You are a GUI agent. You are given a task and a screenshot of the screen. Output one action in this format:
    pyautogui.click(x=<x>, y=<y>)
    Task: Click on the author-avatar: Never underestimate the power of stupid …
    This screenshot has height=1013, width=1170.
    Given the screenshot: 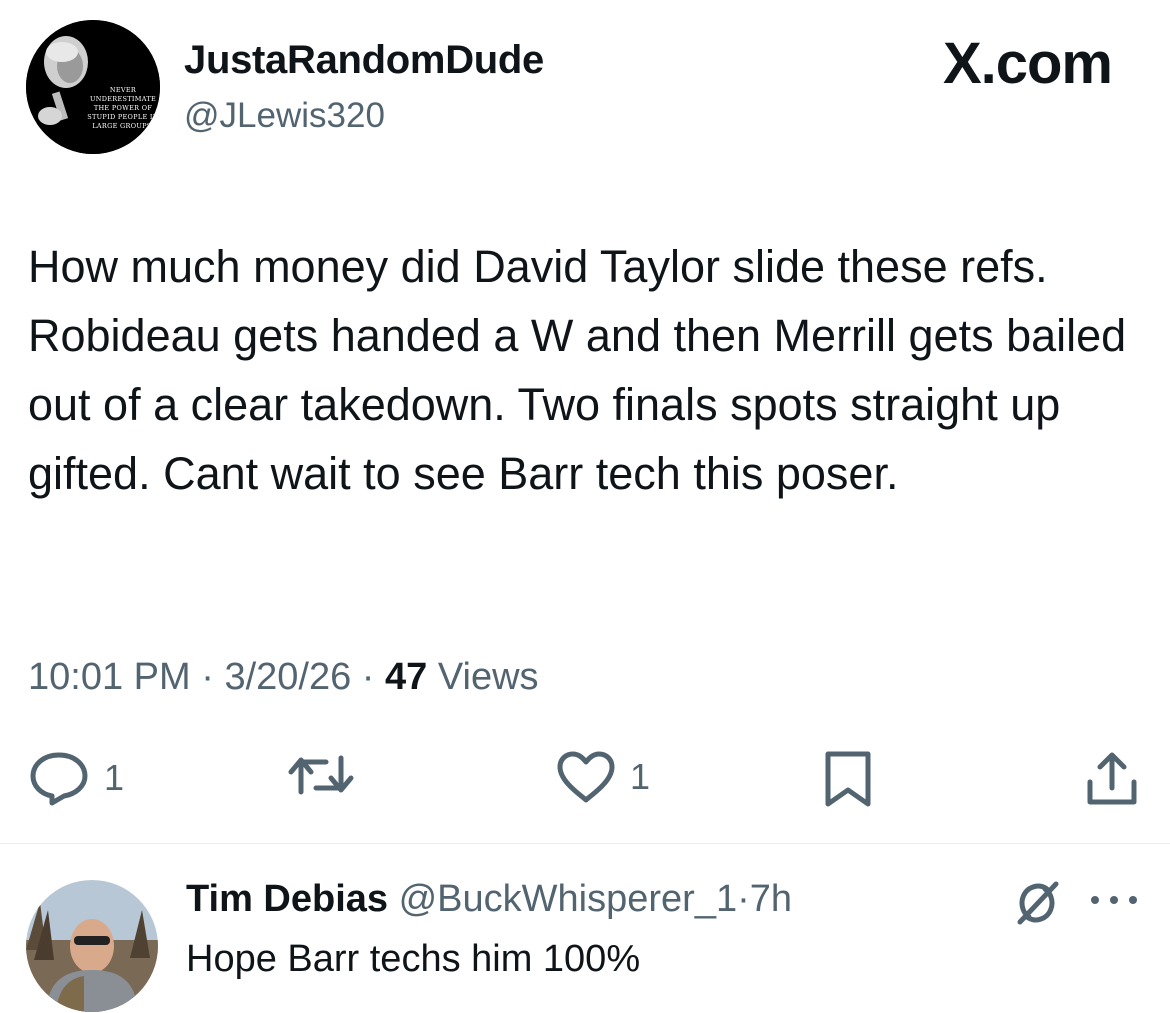 What is the action you would take?
    pyautogui.click(x=93, y=87)
    